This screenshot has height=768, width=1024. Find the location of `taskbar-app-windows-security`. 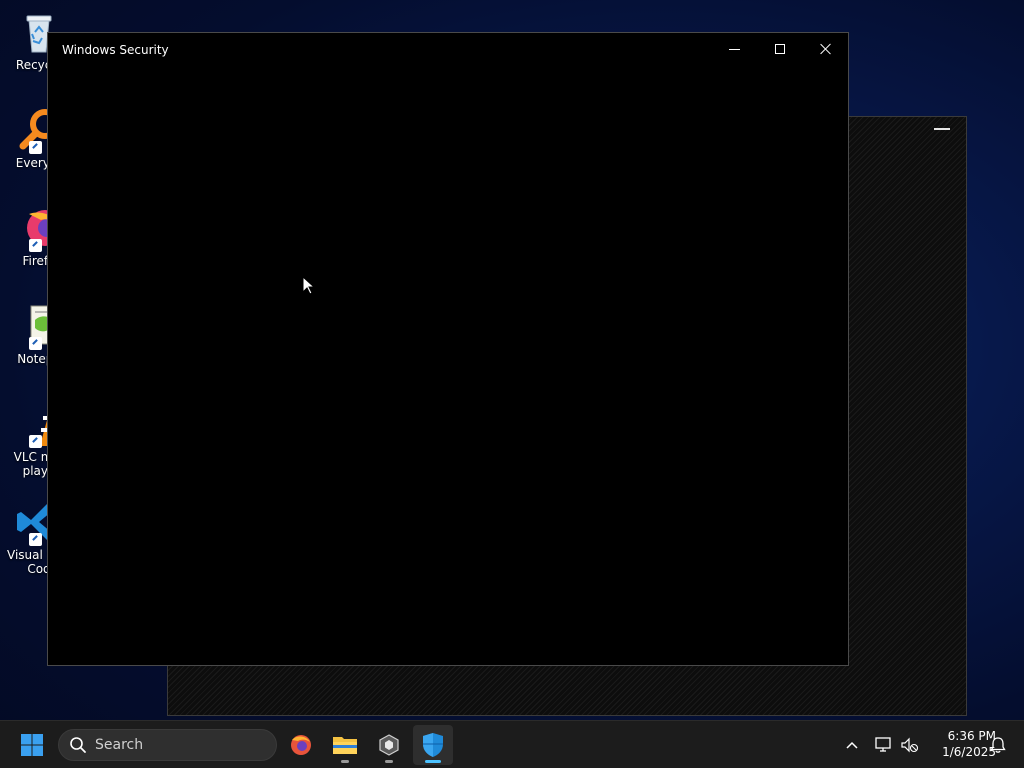

taskbar-app-windows-security is located at coordinates (433, 745).